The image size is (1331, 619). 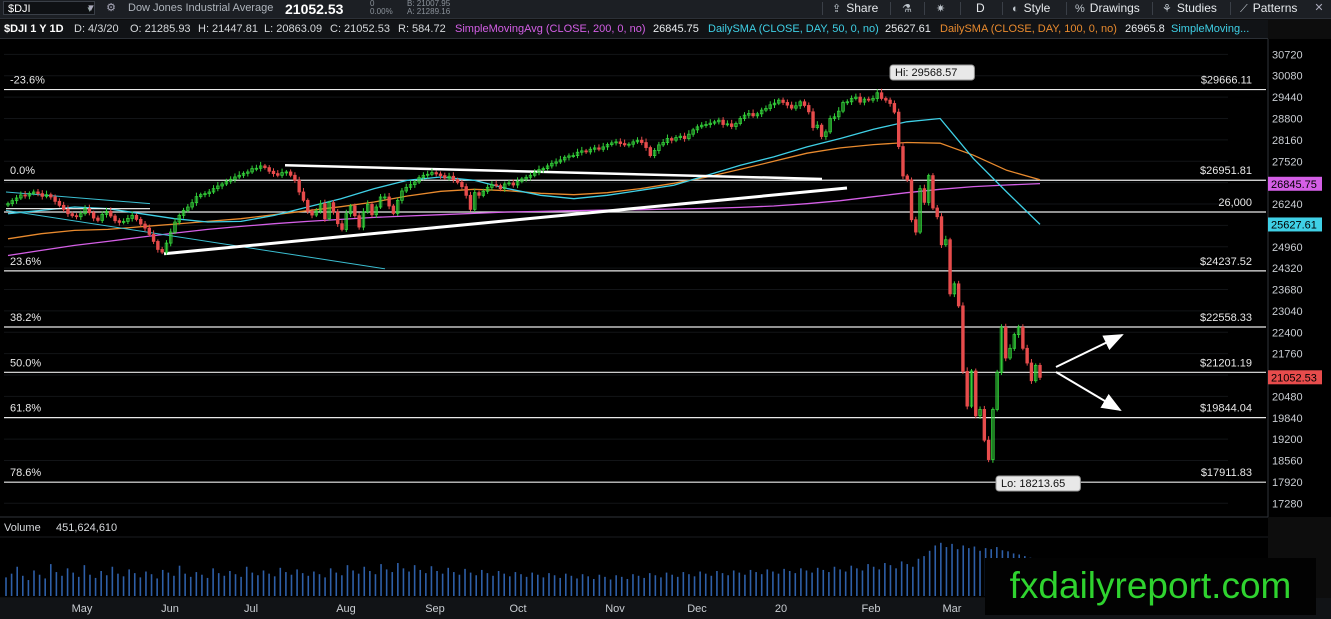 What do you see at coordinates (871, 609) in the screenshot?
I see `month-label: Feb` at bounding box center [871, 609].